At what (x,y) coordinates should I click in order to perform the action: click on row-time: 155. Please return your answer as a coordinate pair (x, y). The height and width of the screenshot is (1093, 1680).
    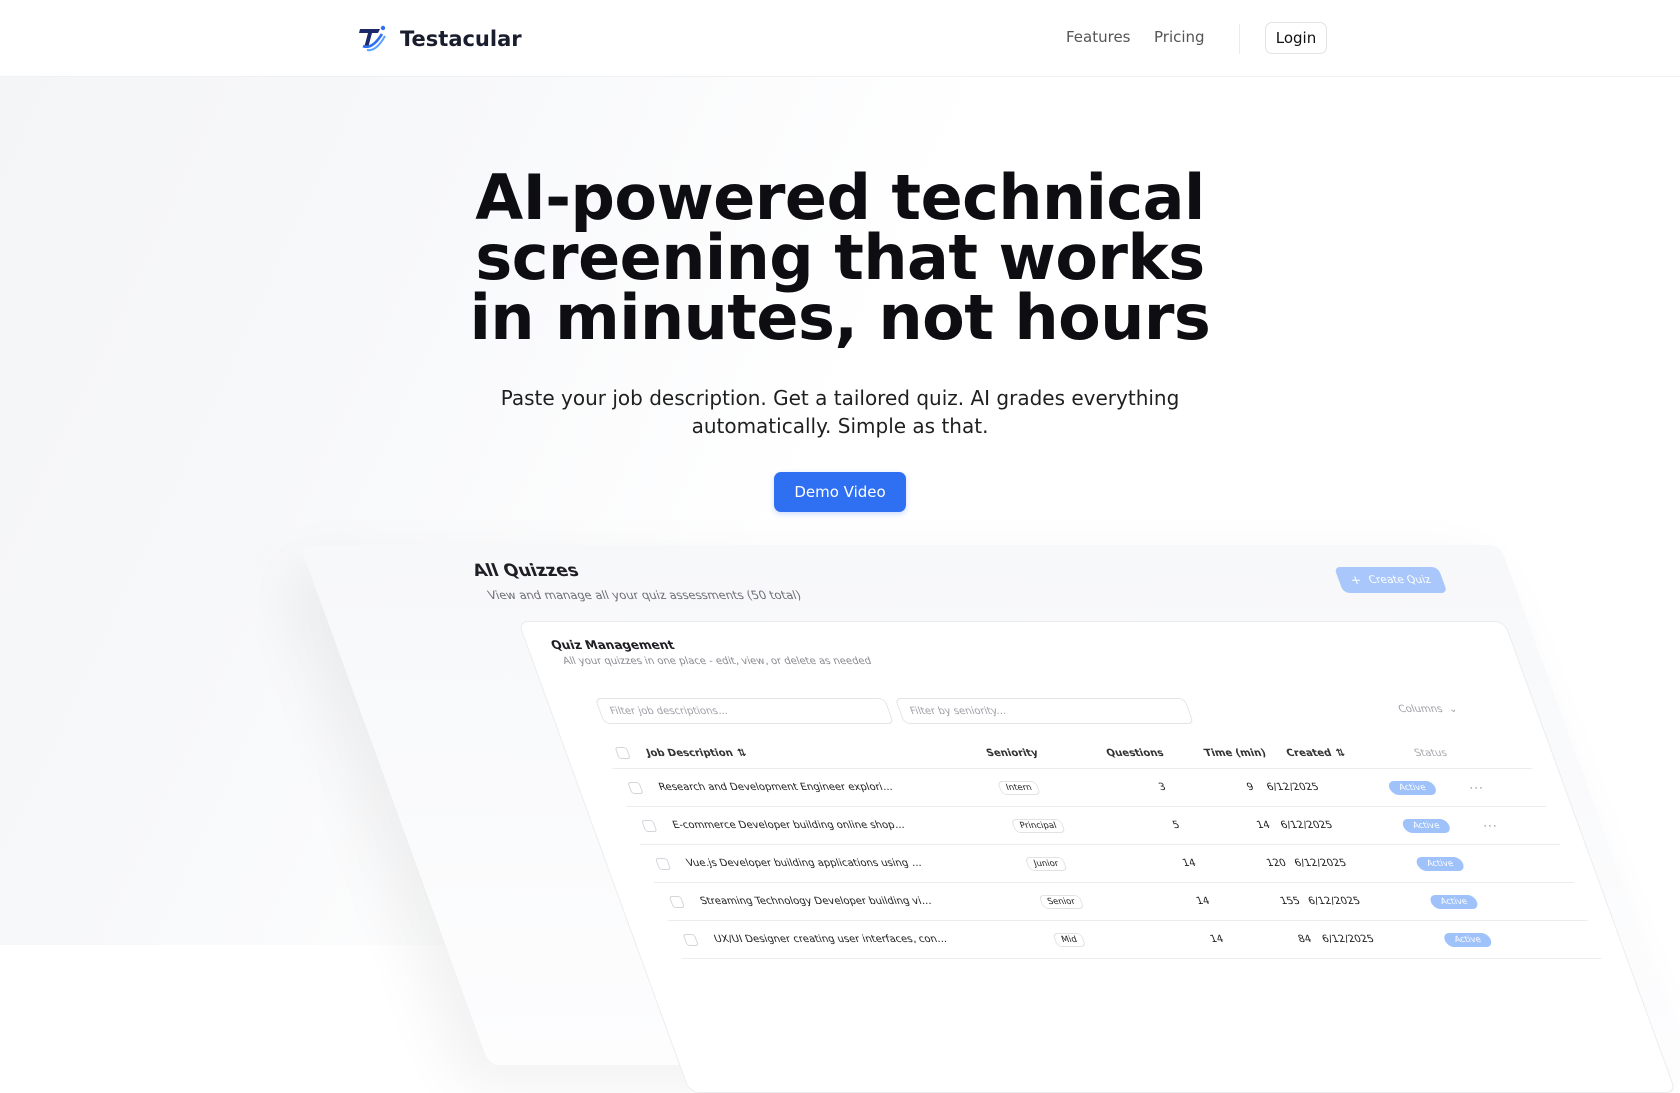
    Looking at the image, I should click on (1290, 901).